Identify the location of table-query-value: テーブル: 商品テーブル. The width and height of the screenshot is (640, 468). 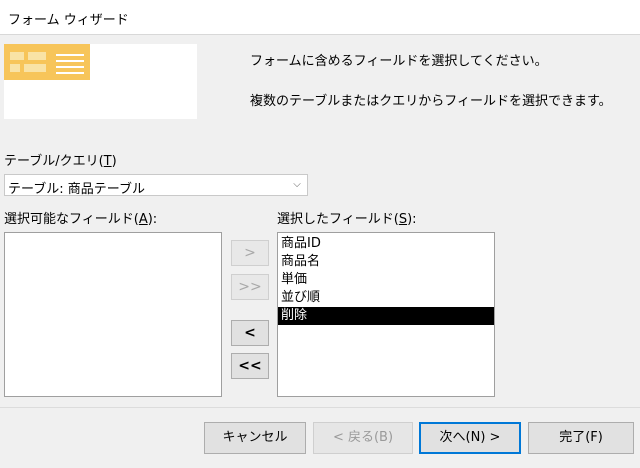
(76, 189).